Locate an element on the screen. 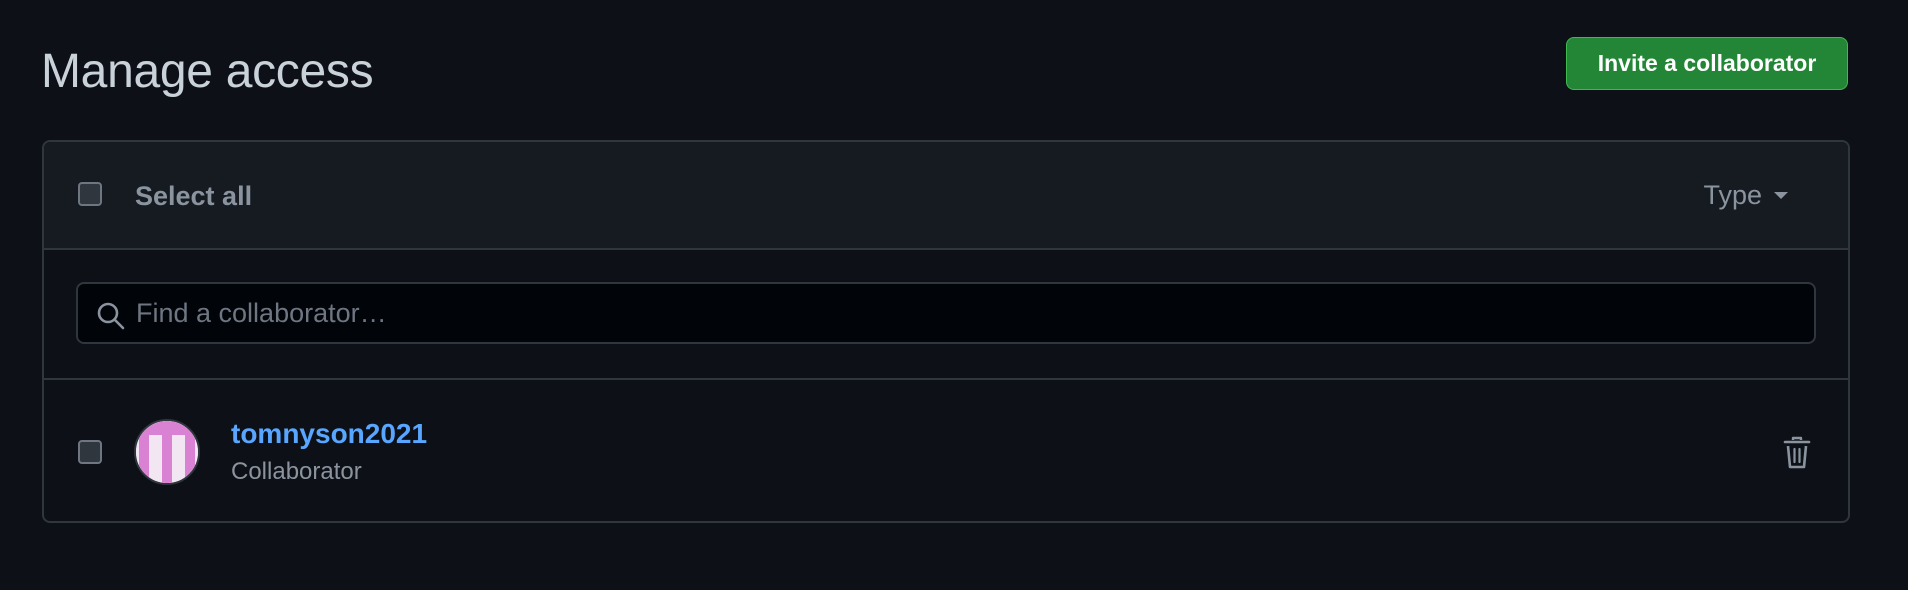  search-box is located at coordinates (946, 313).